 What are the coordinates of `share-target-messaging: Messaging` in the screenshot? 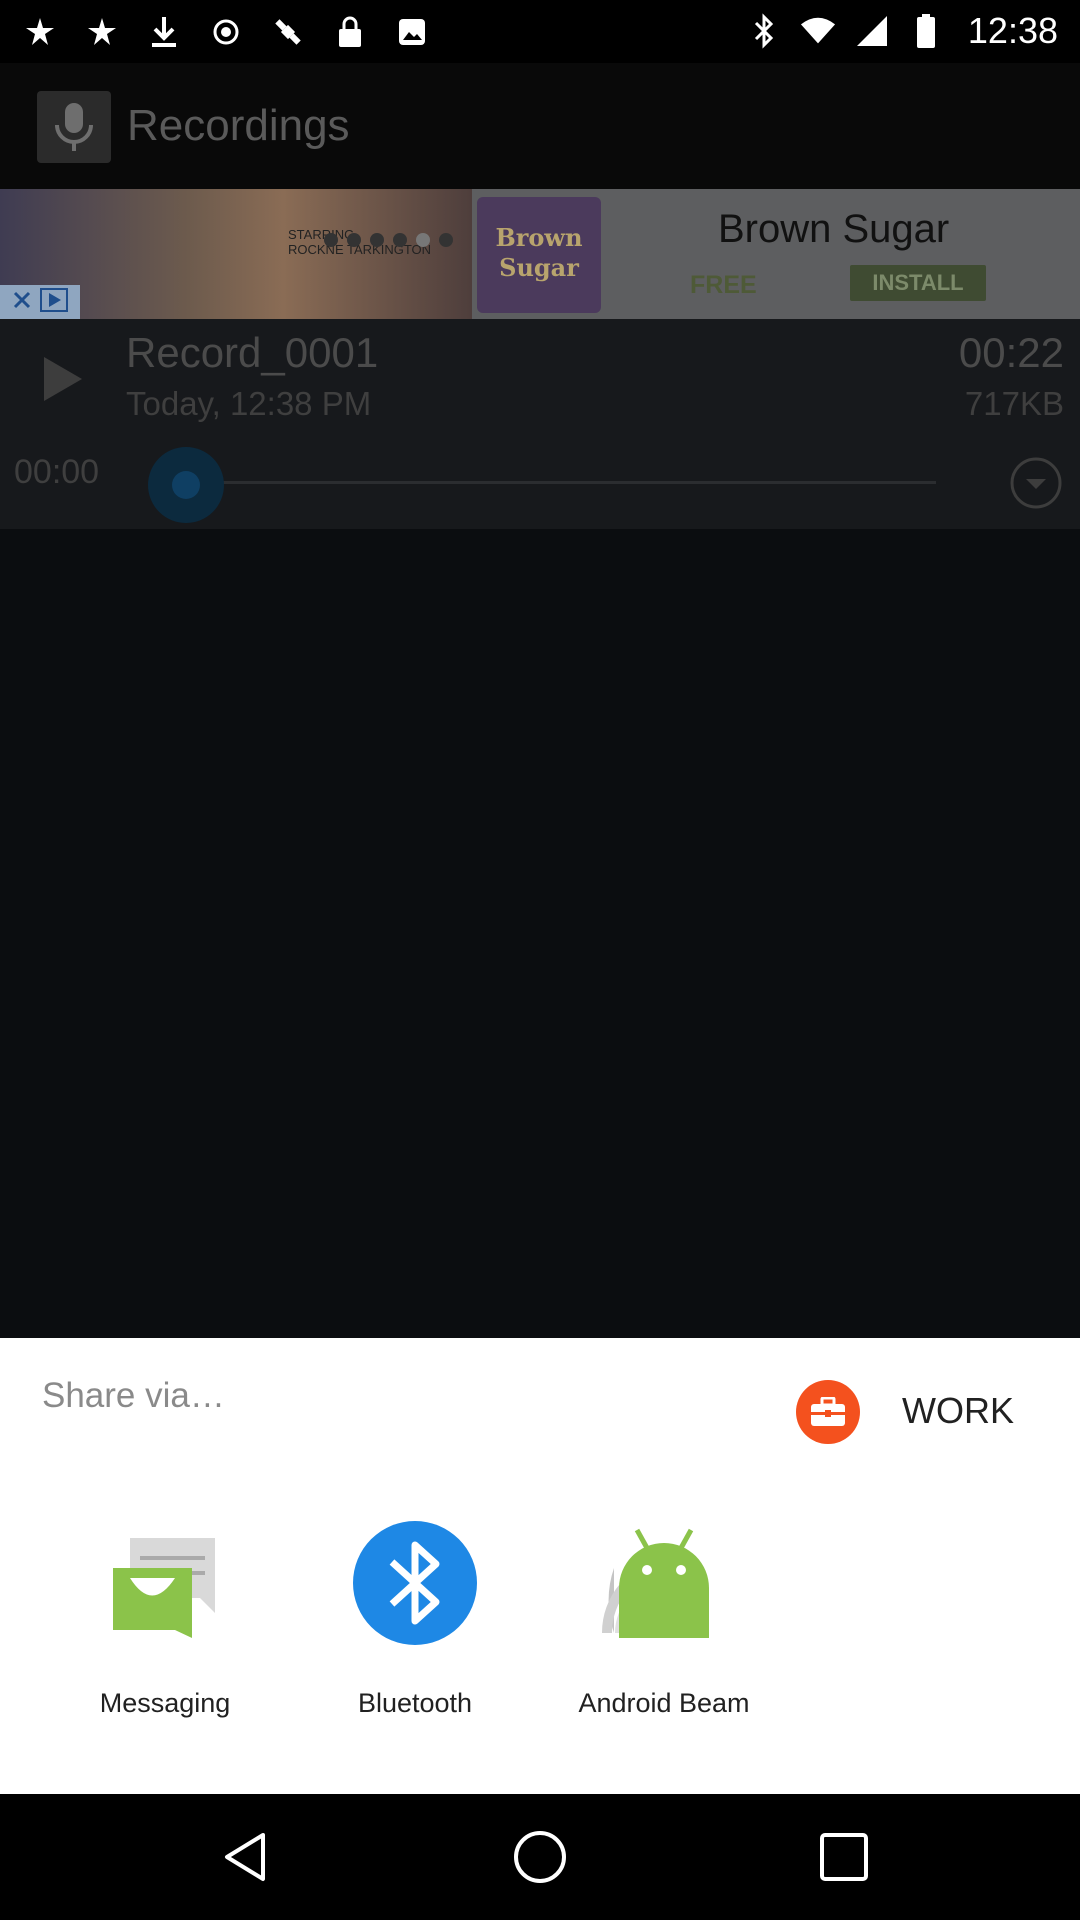 It's located at (165, 1618).